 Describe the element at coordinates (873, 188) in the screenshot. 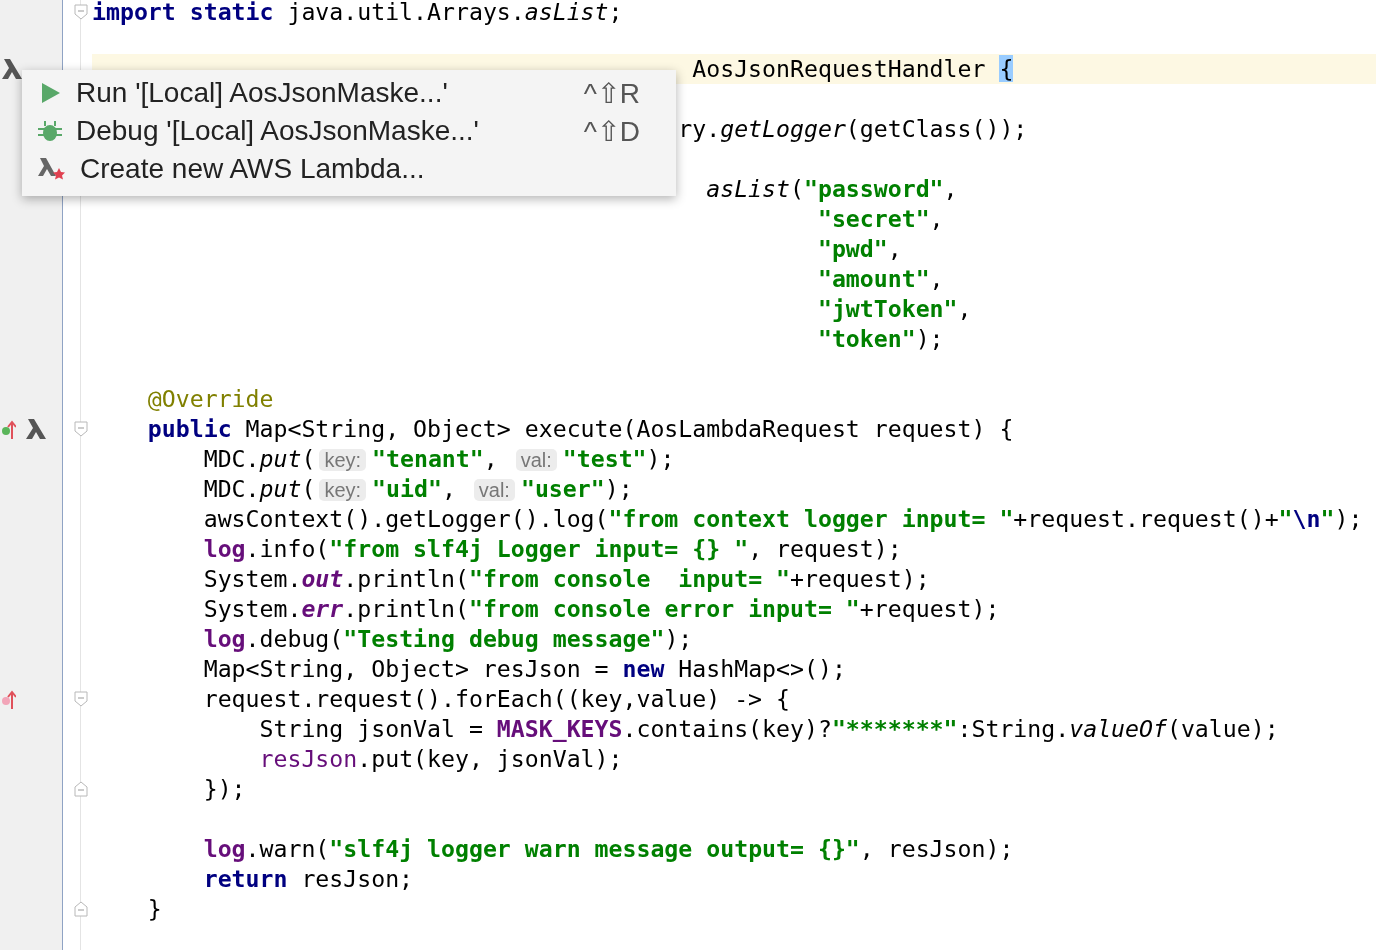

I see `string-literal: "password"` at that location.